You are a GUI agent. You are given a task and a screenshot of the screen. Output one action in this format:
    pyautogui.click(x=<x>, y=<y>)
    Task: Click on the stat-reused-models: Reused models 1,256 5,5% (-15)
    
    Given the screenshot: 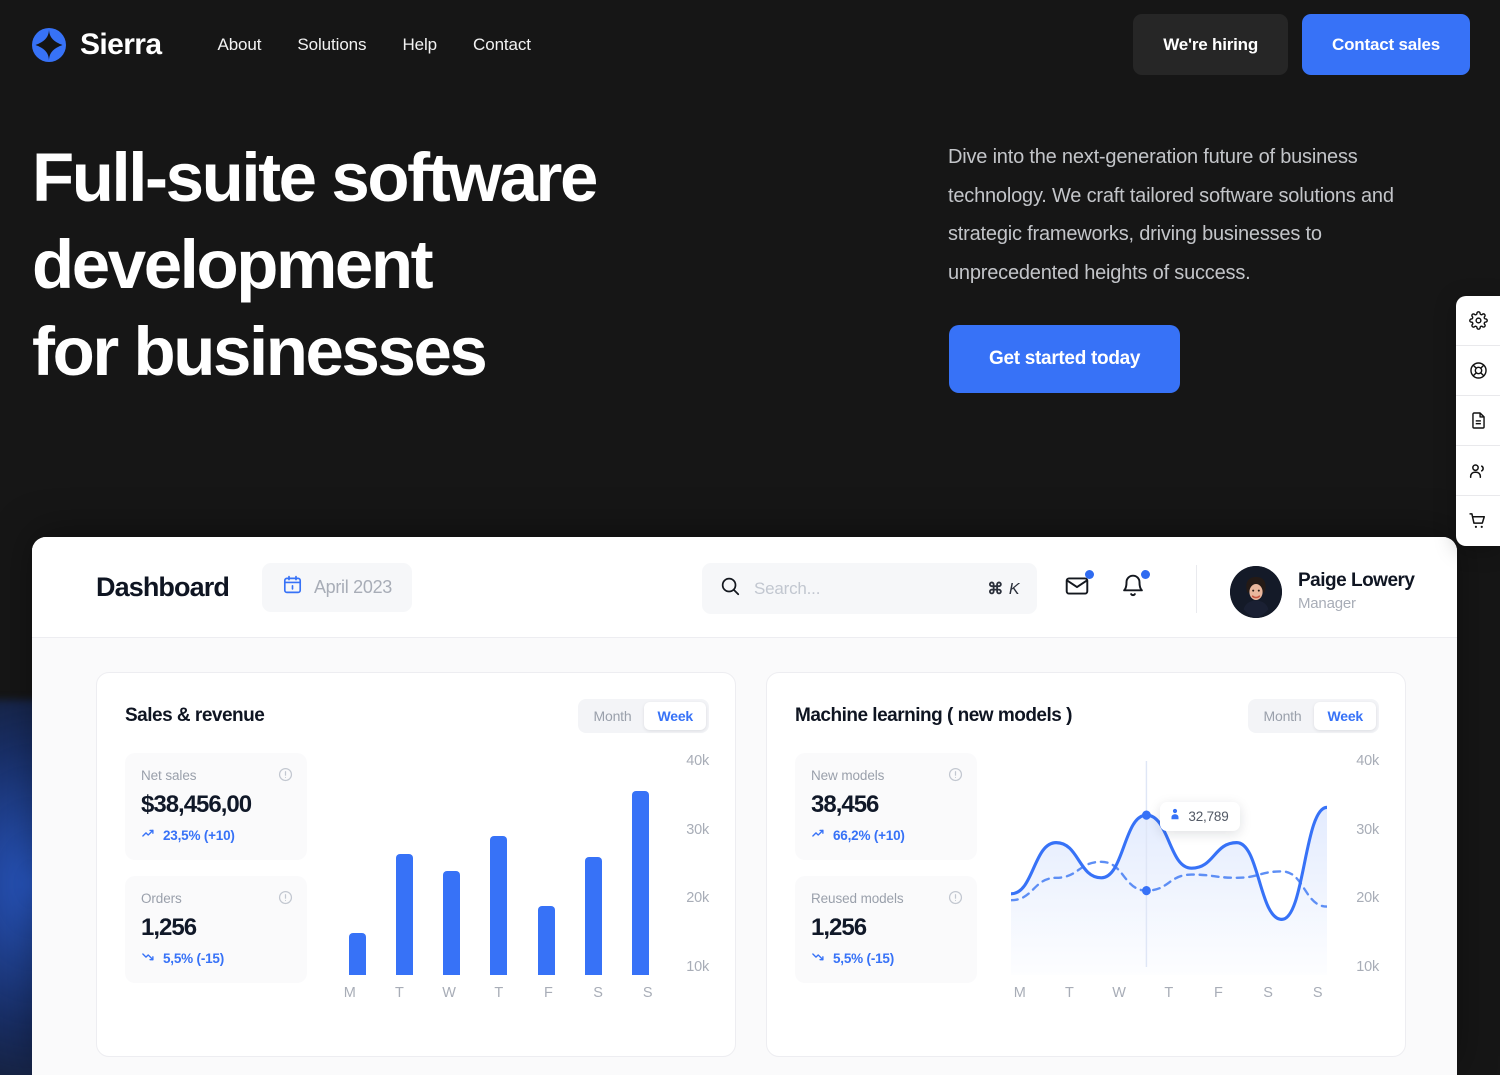 What is the action you would take?
    pyautogui.click(x=886, y=929)
    